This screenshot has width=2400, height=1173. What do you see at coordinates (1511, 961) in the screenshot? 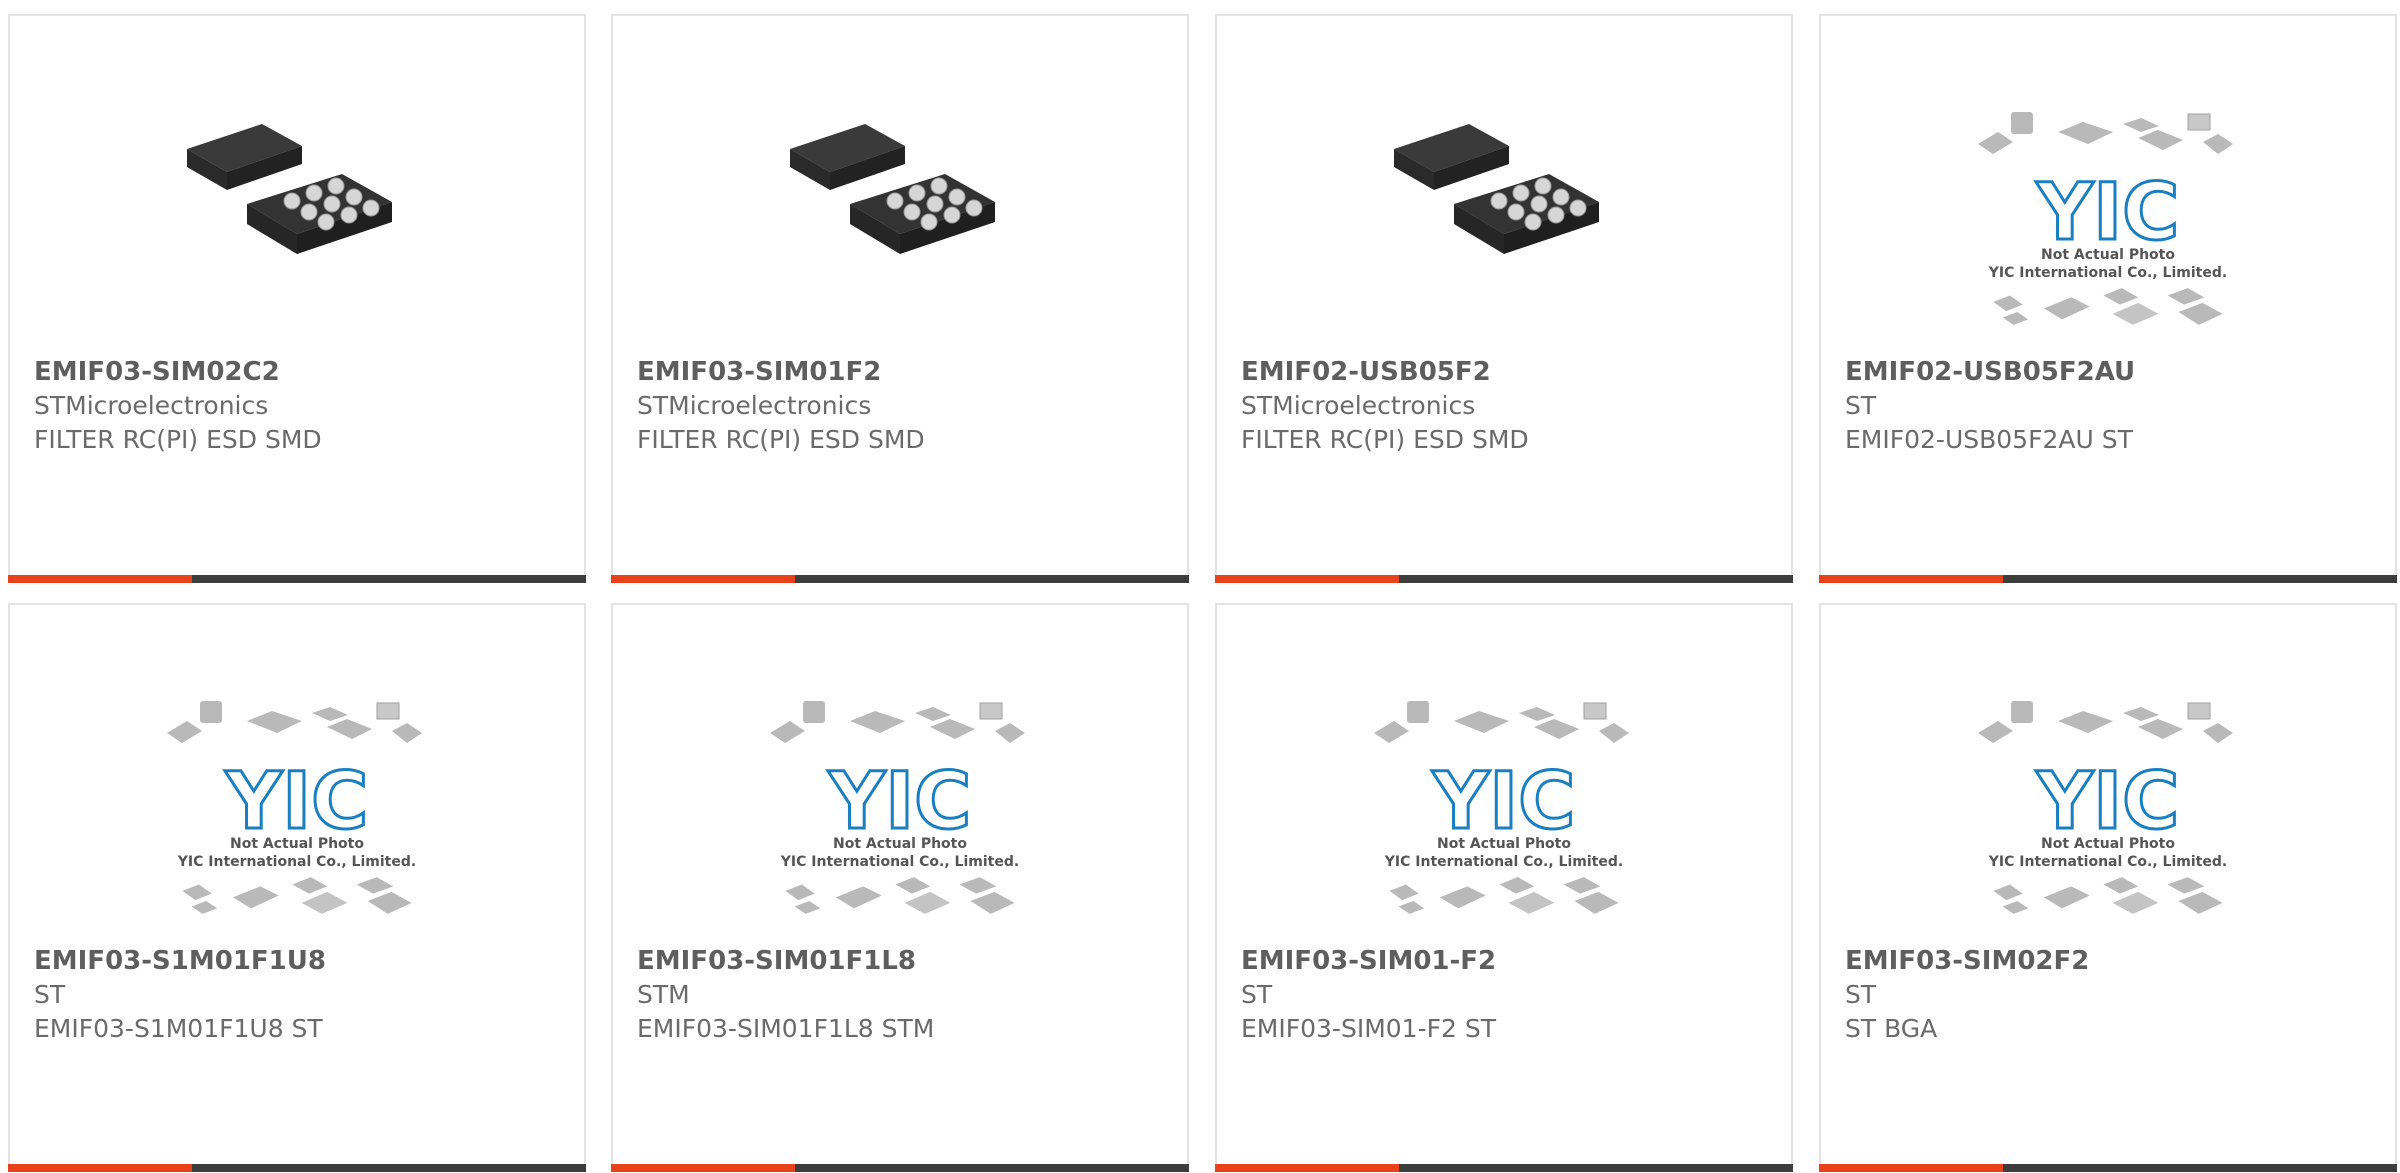
I see `part-number: EMIF03-SIM01-F2` at bounding box center [1511, 961].